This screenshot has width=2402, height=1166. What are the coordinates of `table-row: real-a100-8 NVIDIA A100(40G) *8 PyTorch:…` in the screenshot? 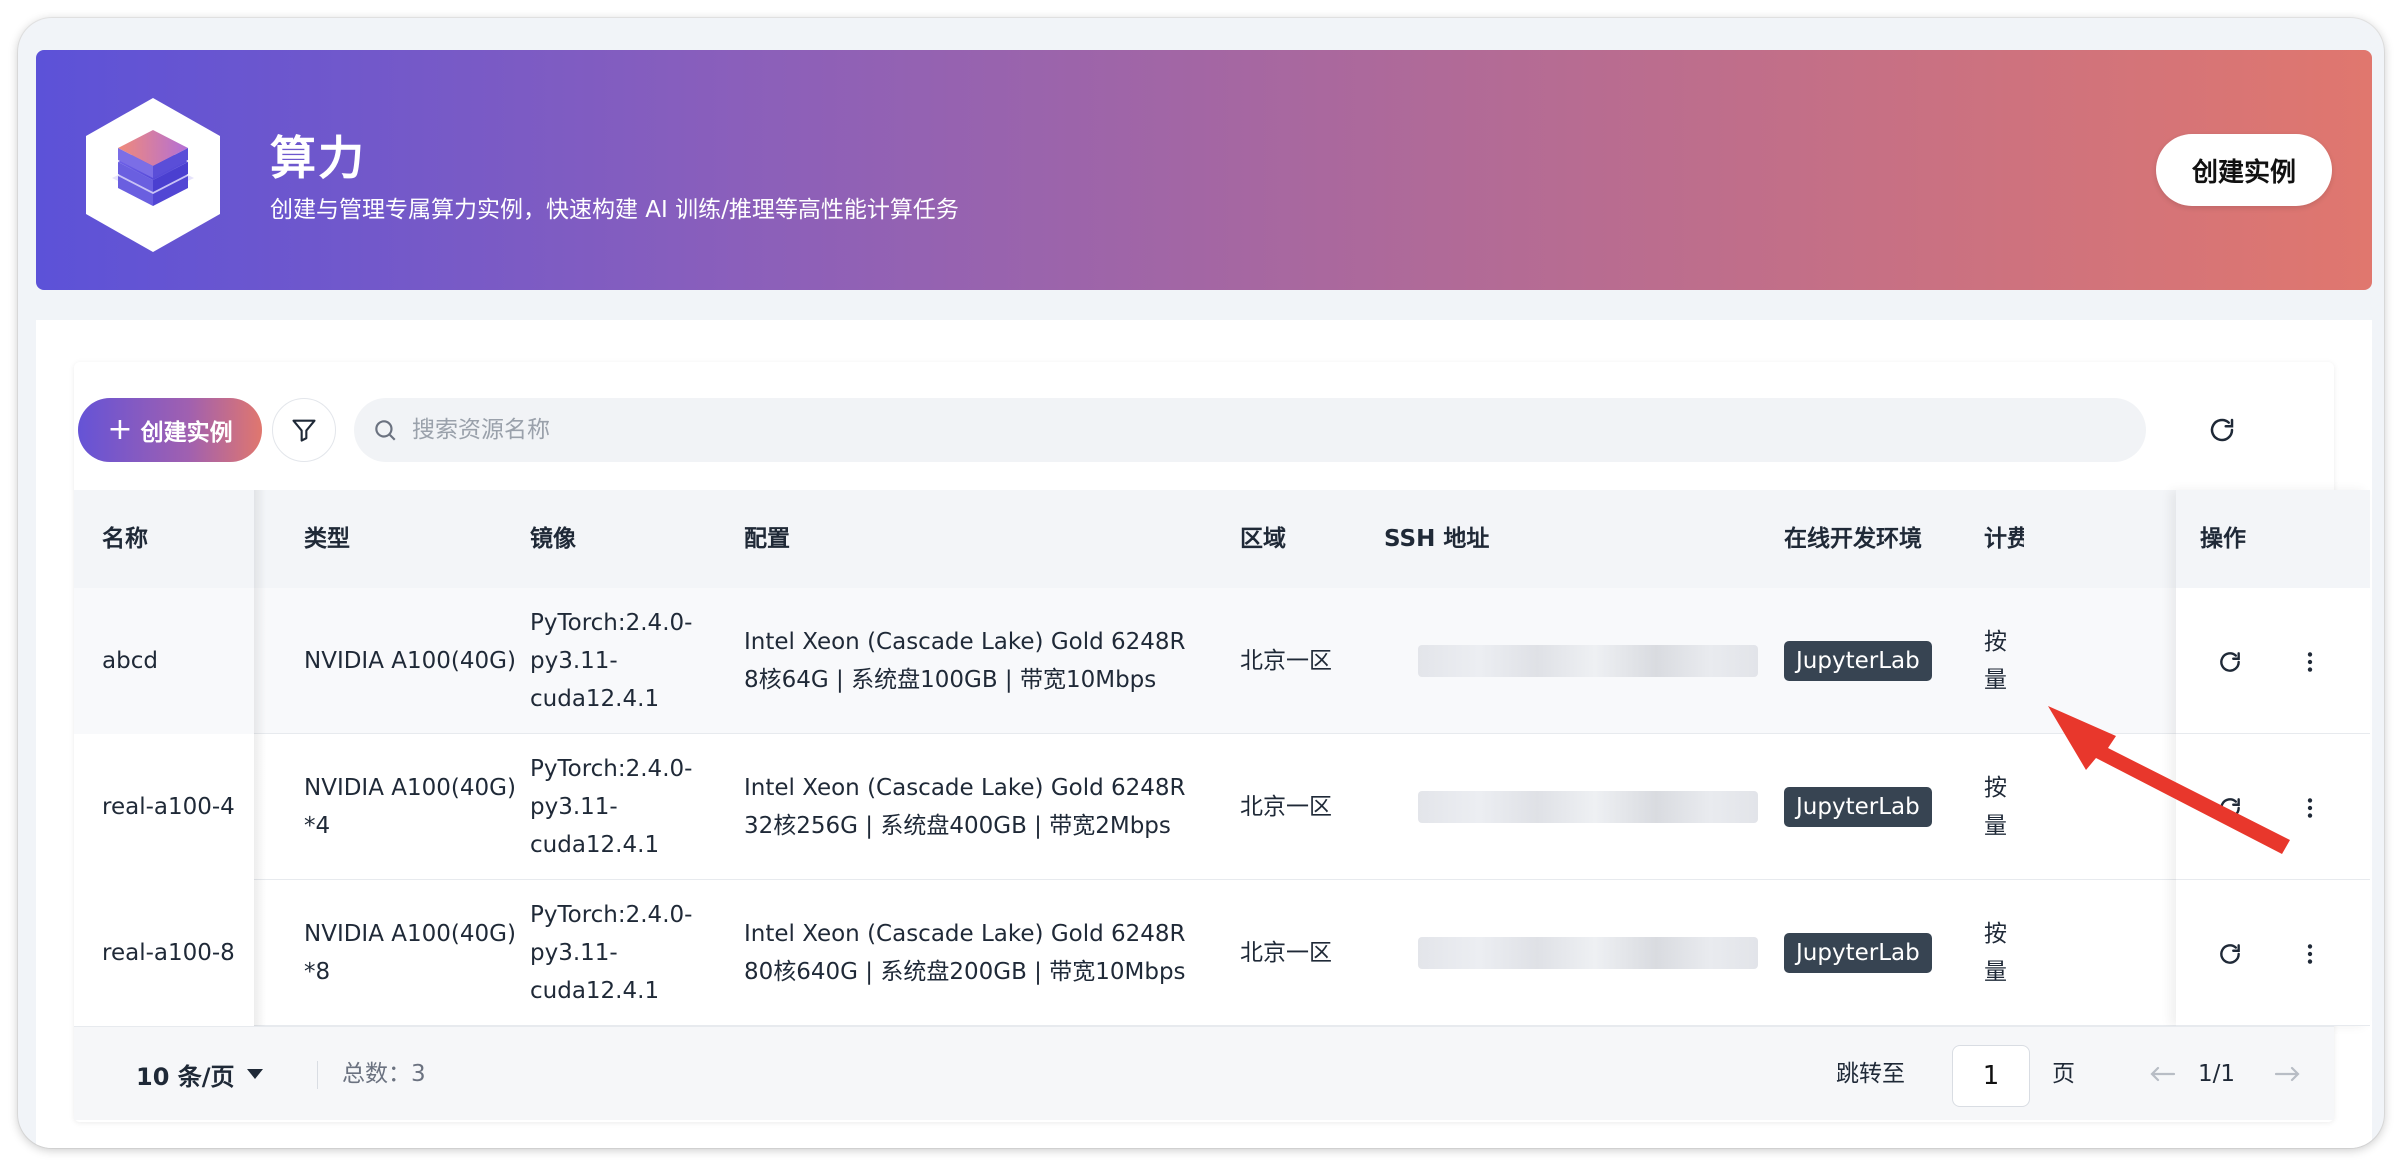 It's located at (1204, 953).